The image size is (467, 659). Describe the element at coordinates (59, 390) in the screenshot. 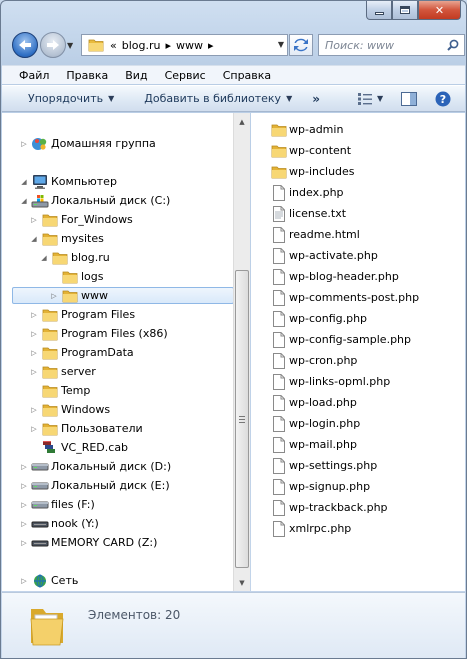

I see `tree-item: Temp` at that location.